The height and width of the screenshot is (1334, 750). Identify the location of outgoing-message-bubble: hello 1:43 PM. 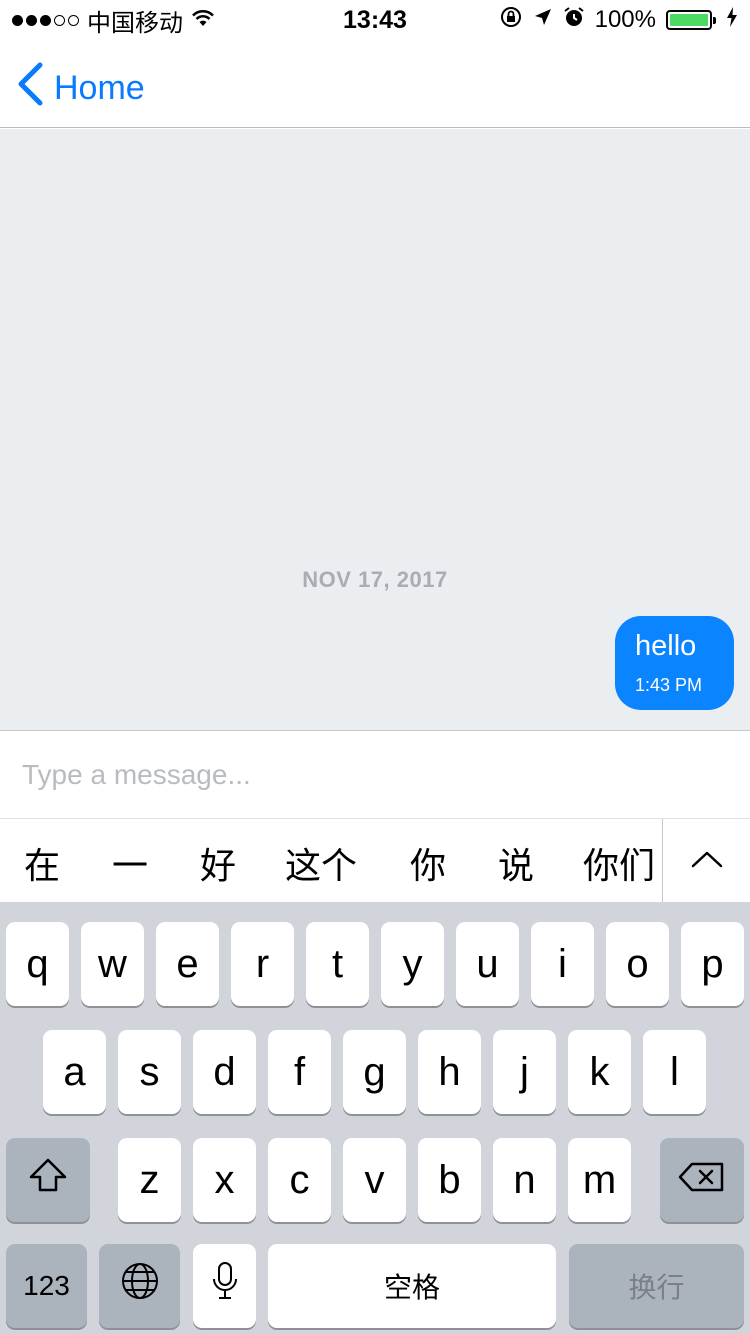
(674, 663).